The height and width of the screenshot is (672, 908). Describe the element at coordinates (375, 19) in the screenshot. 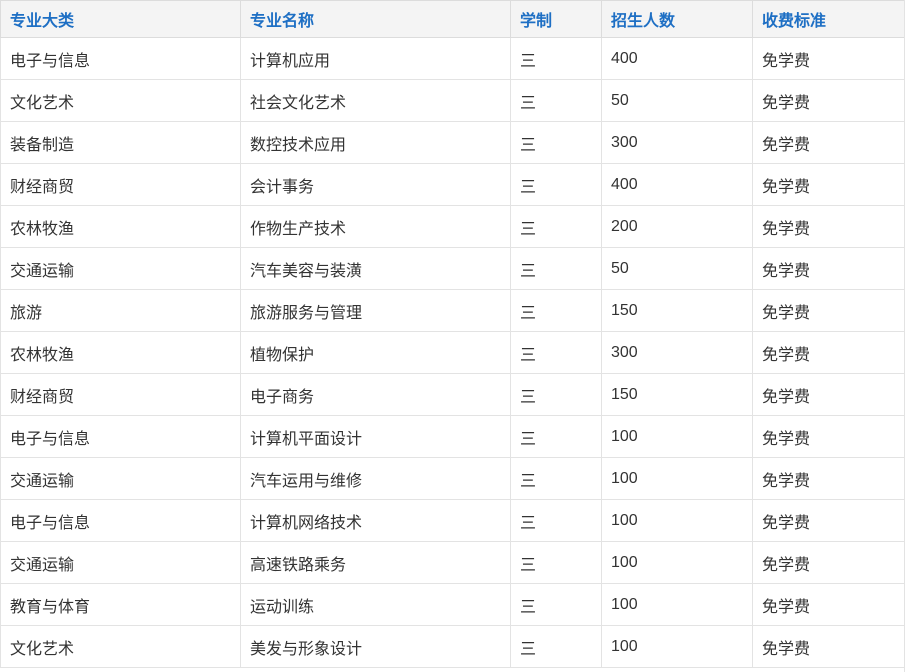

I see `header-major-name: 专业名称` at that location.